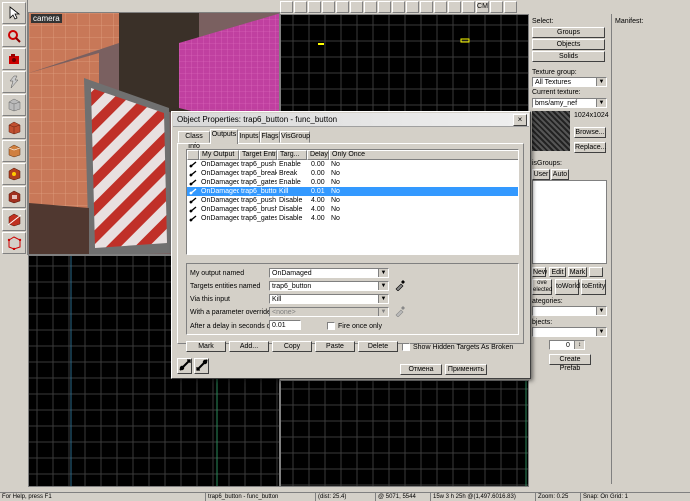 This screenshot has height=501, width=690. I want to click on delete-button: Delete, so click(378, 346).